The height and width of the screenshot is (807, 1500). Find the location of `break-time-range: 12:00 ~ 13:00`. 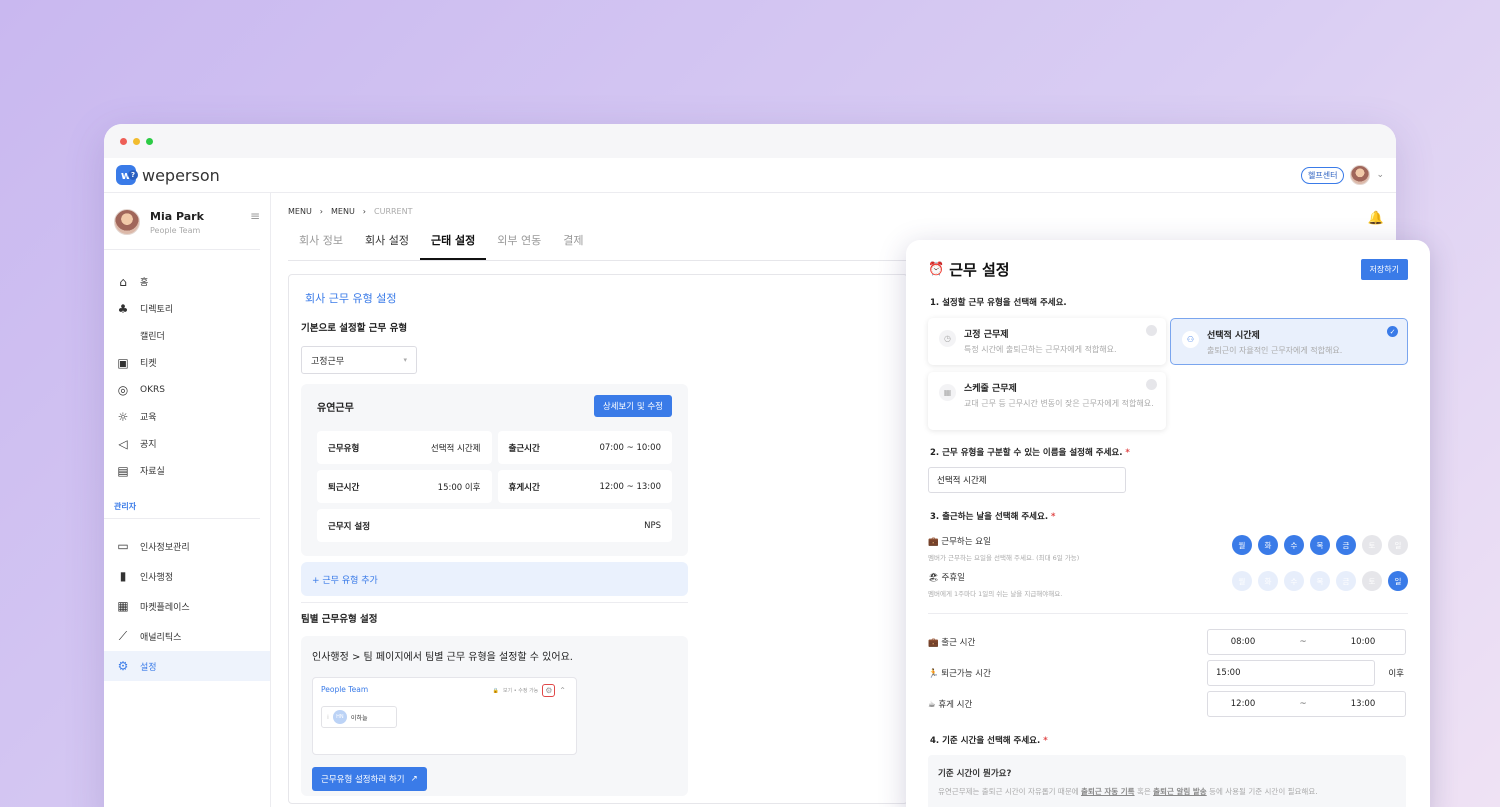

break-time-range: 12:00 ~ 13:00 is located at coordinates (1306, 704).